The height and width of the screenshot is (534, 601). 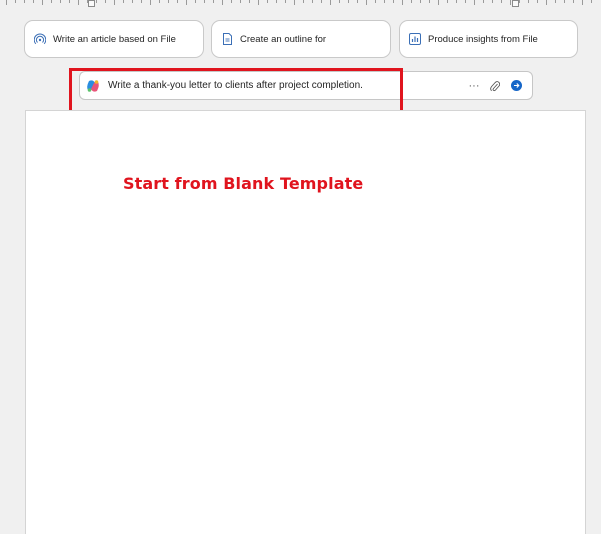 What do you see at coordinates (93, 86) in the screenshot?
I see `copilot-logo-icon` at bounding box center [93, 86].